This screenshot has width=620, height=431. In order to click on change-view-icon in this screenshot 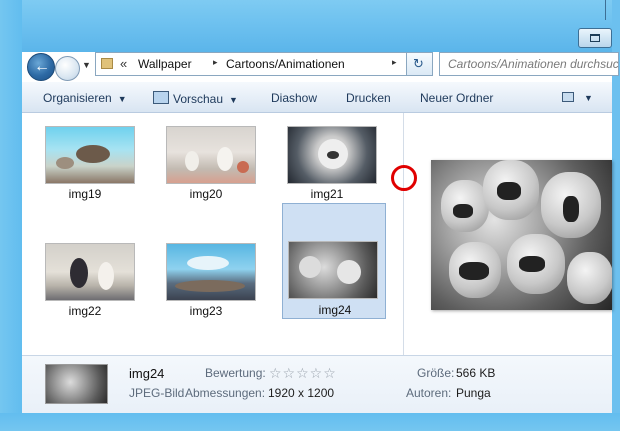, I will do `click(568, 97)`.